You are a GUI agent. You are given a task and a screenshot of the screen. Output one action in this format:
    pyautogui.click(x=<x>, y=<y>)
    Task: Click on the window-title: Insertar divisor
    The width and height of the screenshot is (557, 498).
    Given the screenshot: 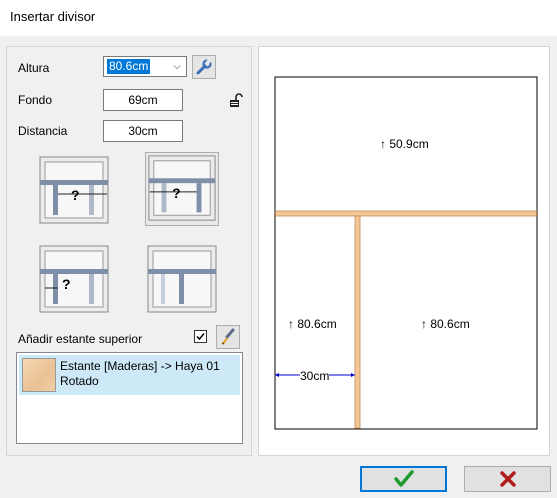 What is the action you would take?
    pyautogui.click(x=53, y=16)
    